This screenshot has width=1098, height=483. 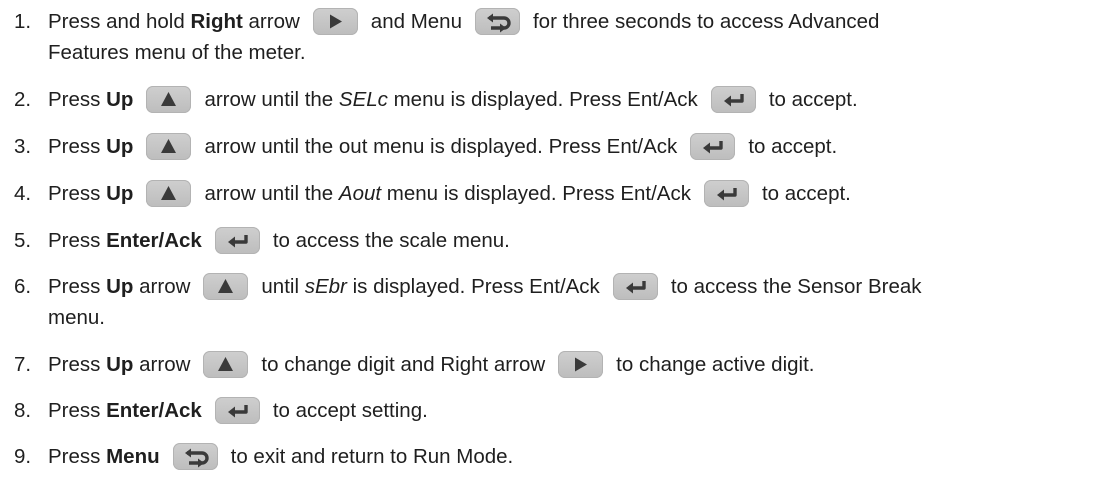 I want to click on step-text-run: to access the Sensor Break, so click(x=796, y=286).